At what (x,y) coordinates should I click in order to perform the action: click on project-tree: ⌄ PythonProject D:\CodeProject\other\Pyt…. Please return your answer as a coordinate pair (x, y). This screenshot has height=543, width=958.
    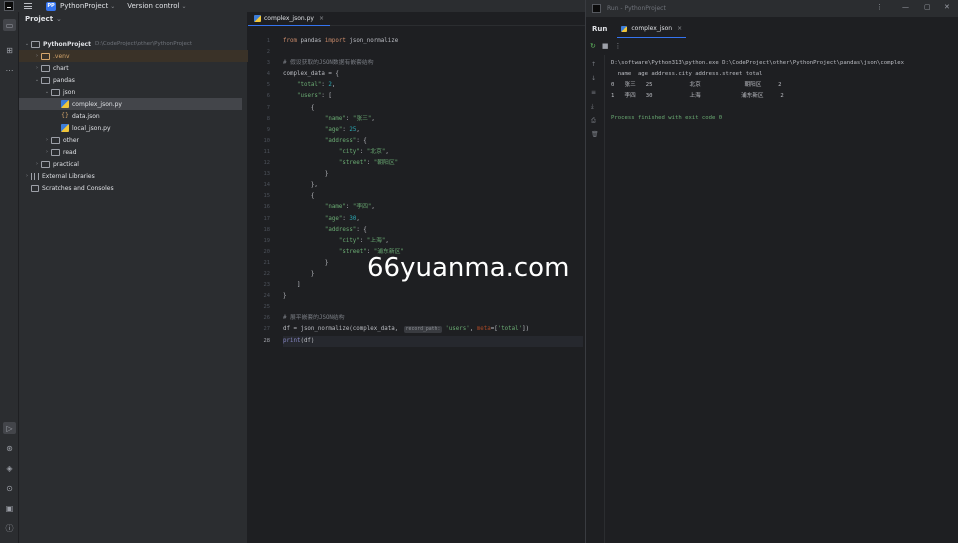
    Looking at the image, I should click on (133, 116).